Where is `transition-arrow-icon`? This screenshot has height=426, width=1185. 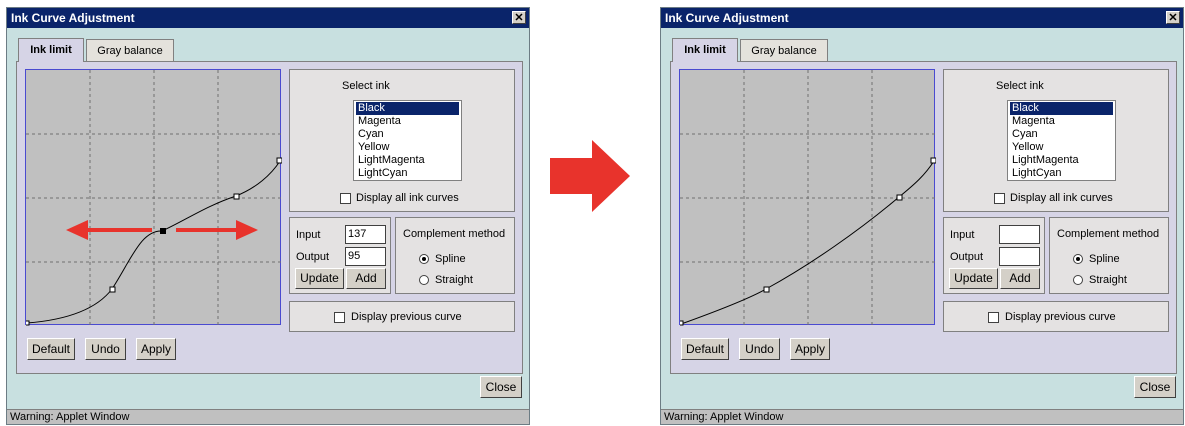 transition-arrow-icon is located at coordinates (590, 176).